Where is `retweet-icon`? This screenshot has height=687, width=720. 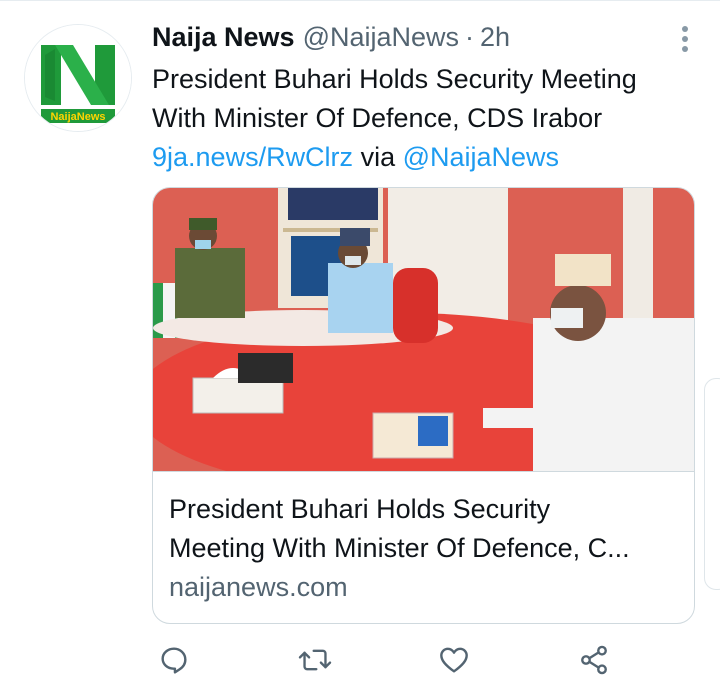
retweet-icon is located at coordinates (318, 664).